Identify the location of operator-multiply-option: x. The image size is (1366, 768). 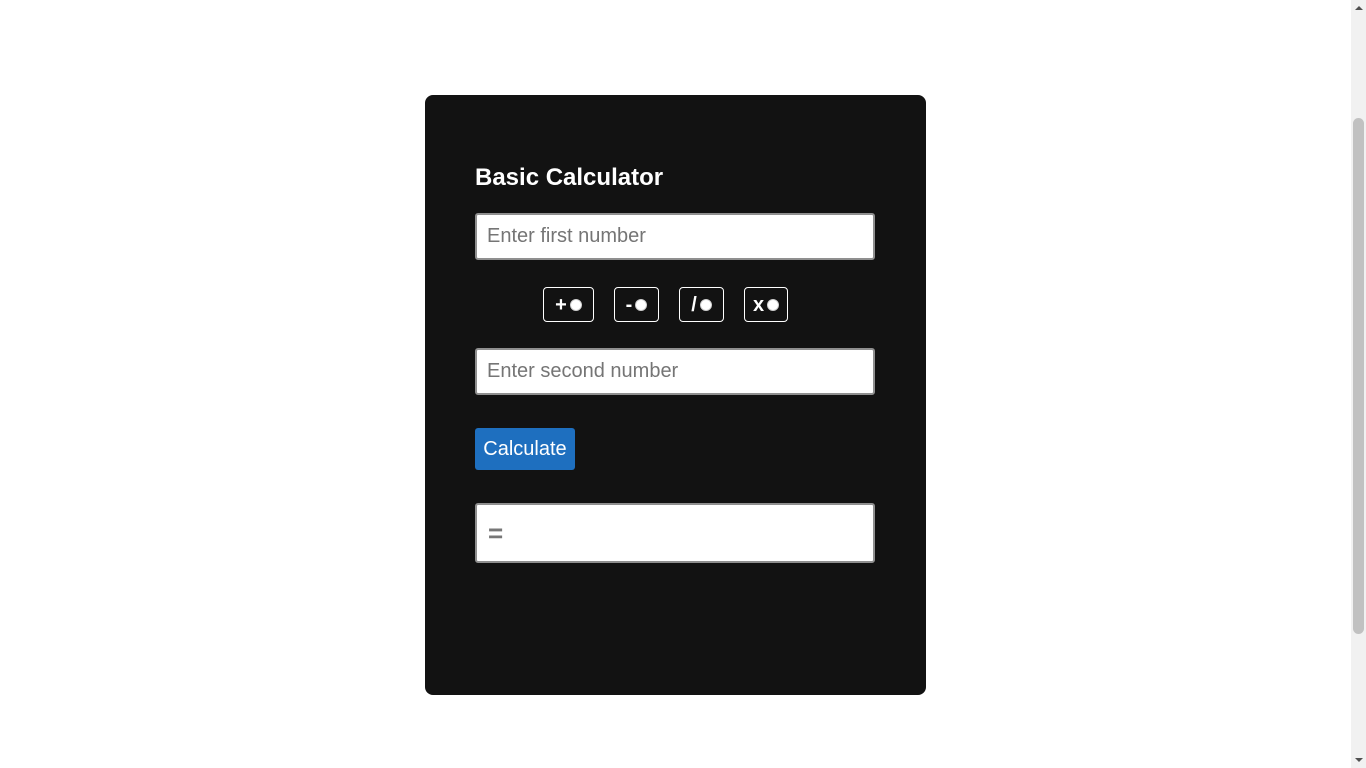
(766, 304).